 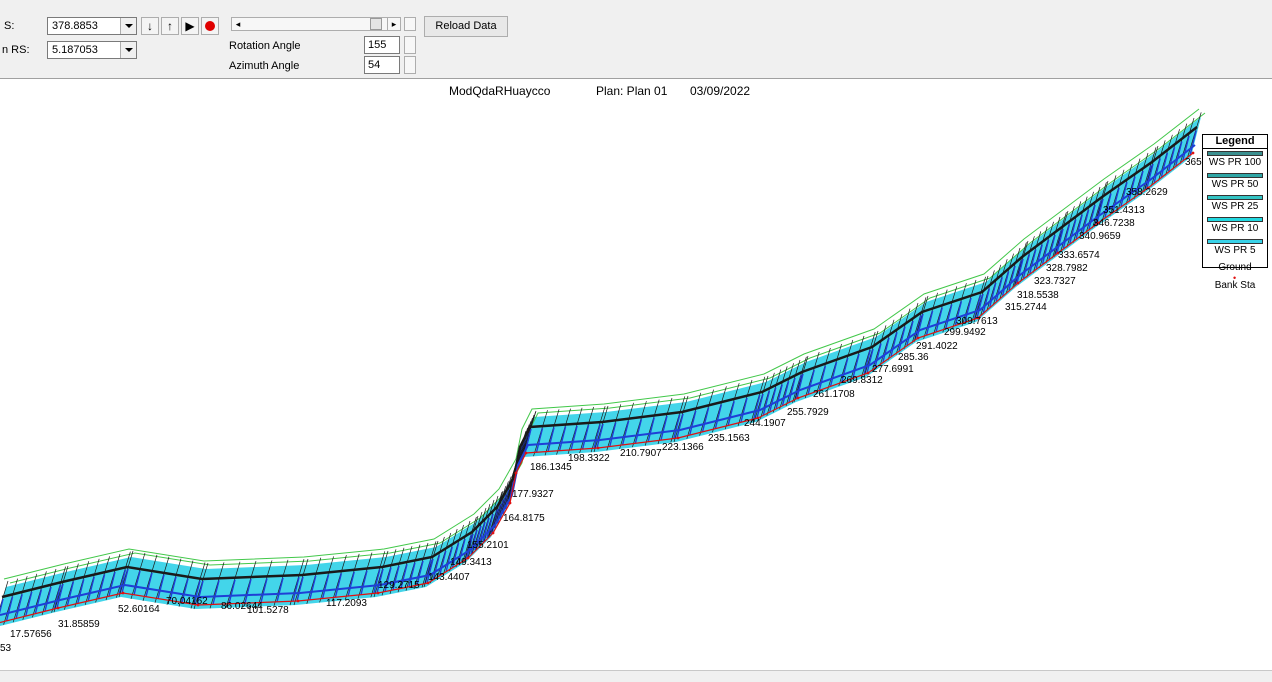 I want to click on station-label: 143.4407, so click(x=449, y=577).